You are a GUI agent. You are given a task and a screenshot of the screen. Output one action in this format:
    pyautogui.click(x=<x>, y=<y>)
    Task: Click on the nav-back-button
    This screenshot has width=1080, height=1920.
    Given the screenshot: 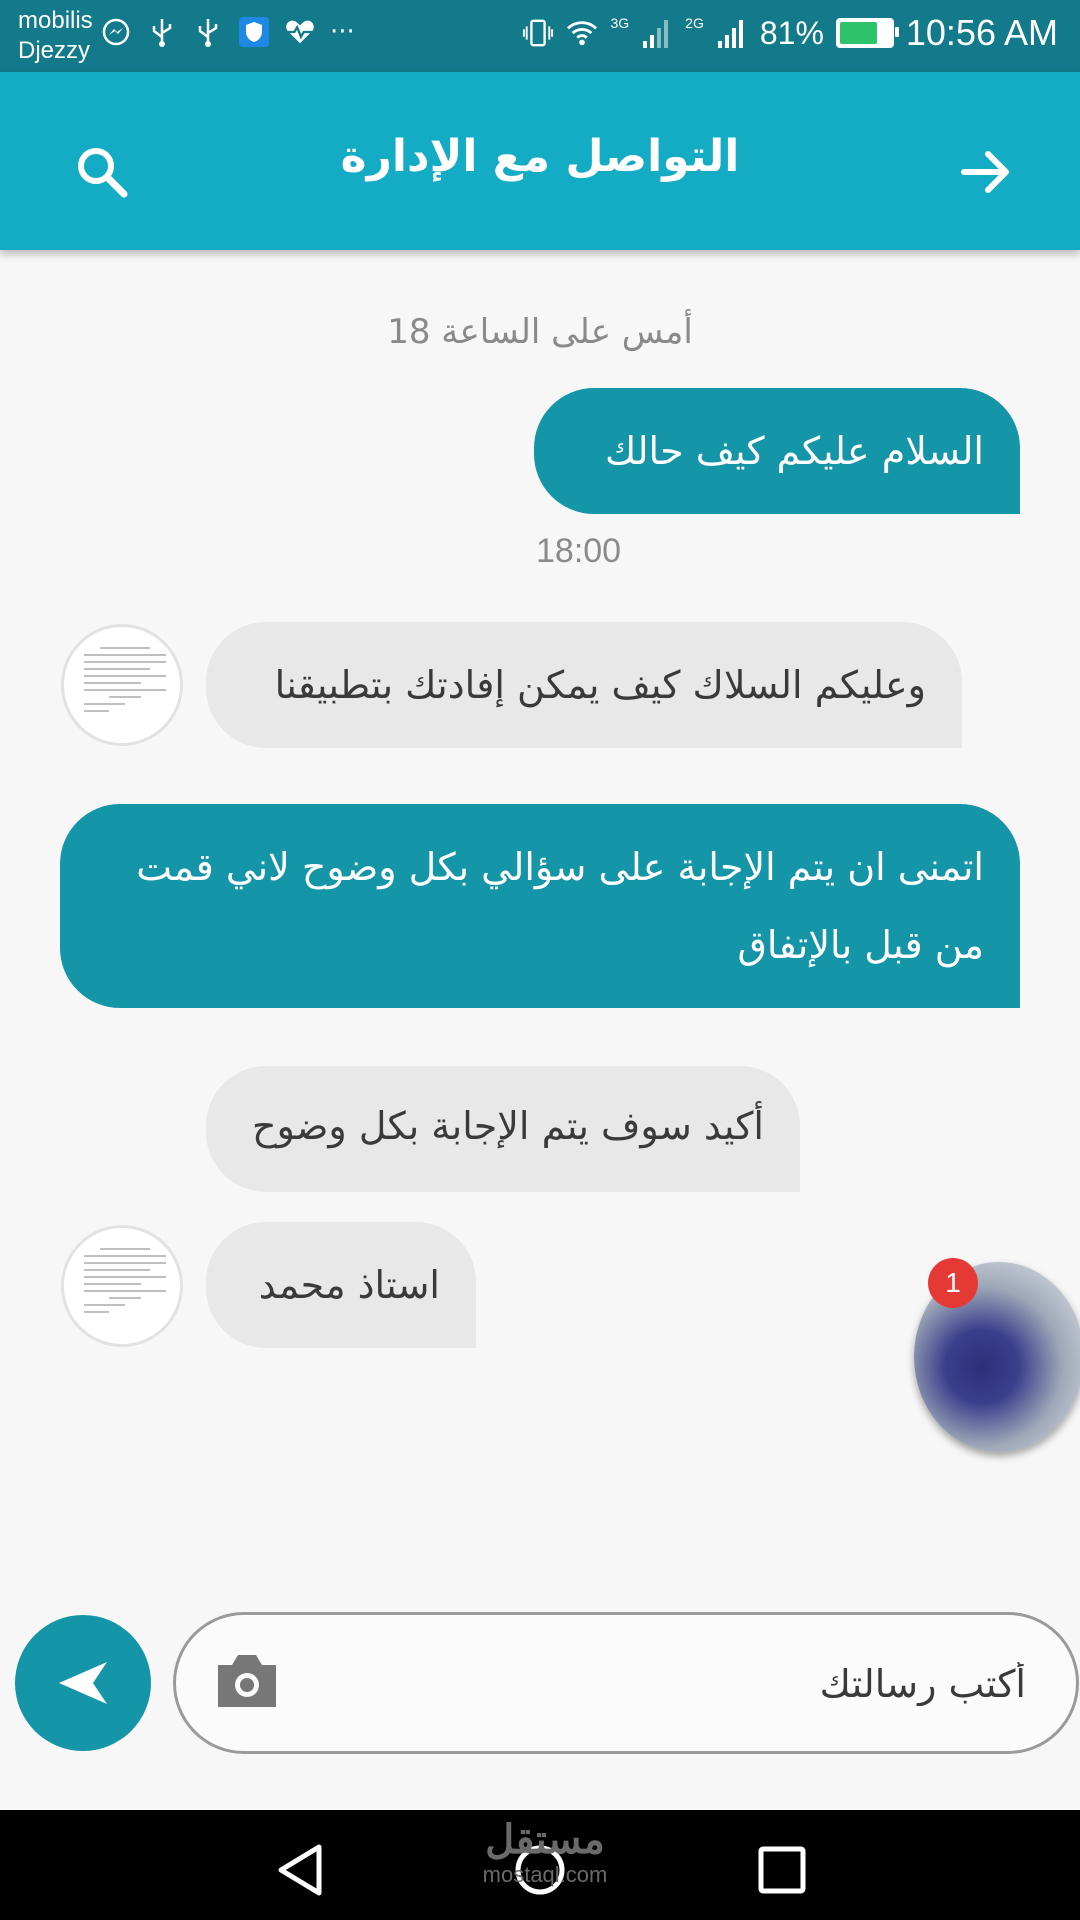 What is the action you would take?
    pyautogui.click(x=300, y=1870)
    